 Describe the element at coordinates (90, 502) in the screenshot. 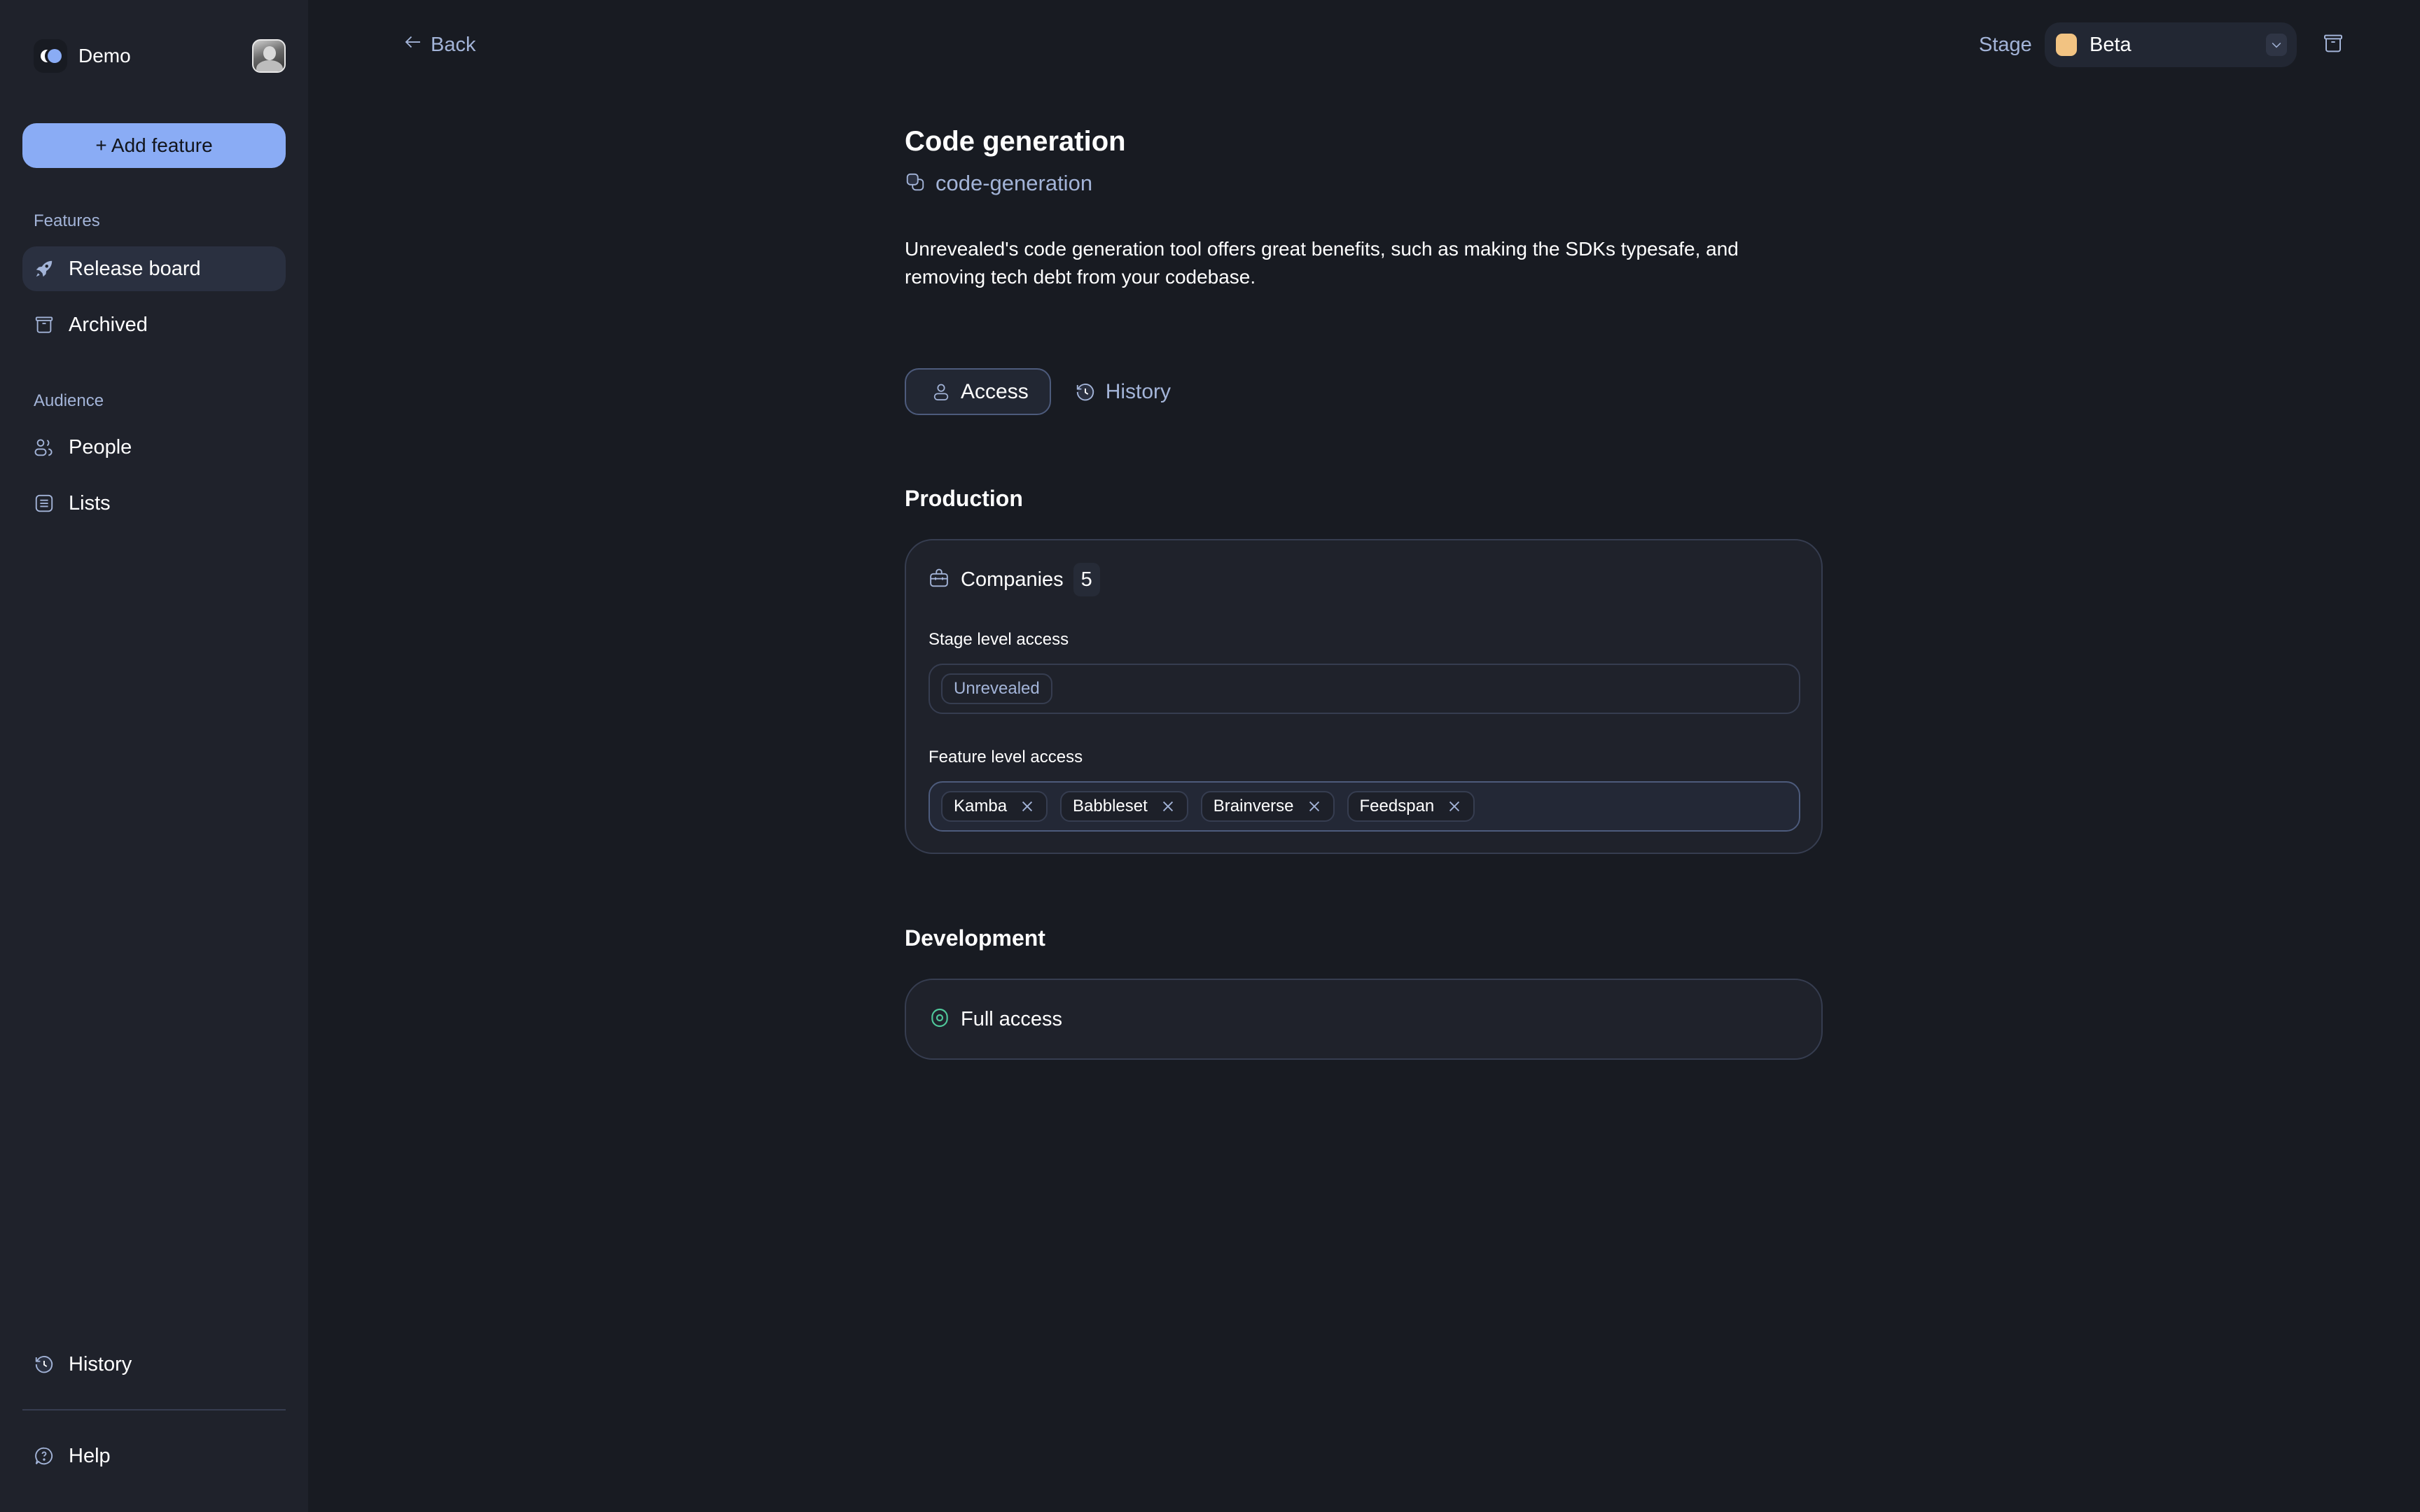

I see `sidebar-item-label: Lists` at that location.